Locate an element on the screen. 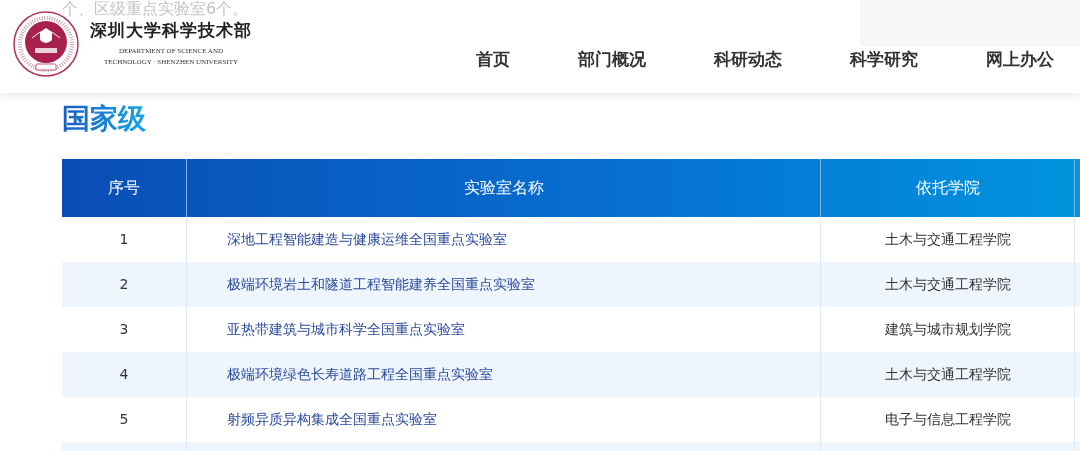 This screenshot has height=451, width=1080. background-text: 个、区级重点实验室6个。 is located at coordinates (155, 9).